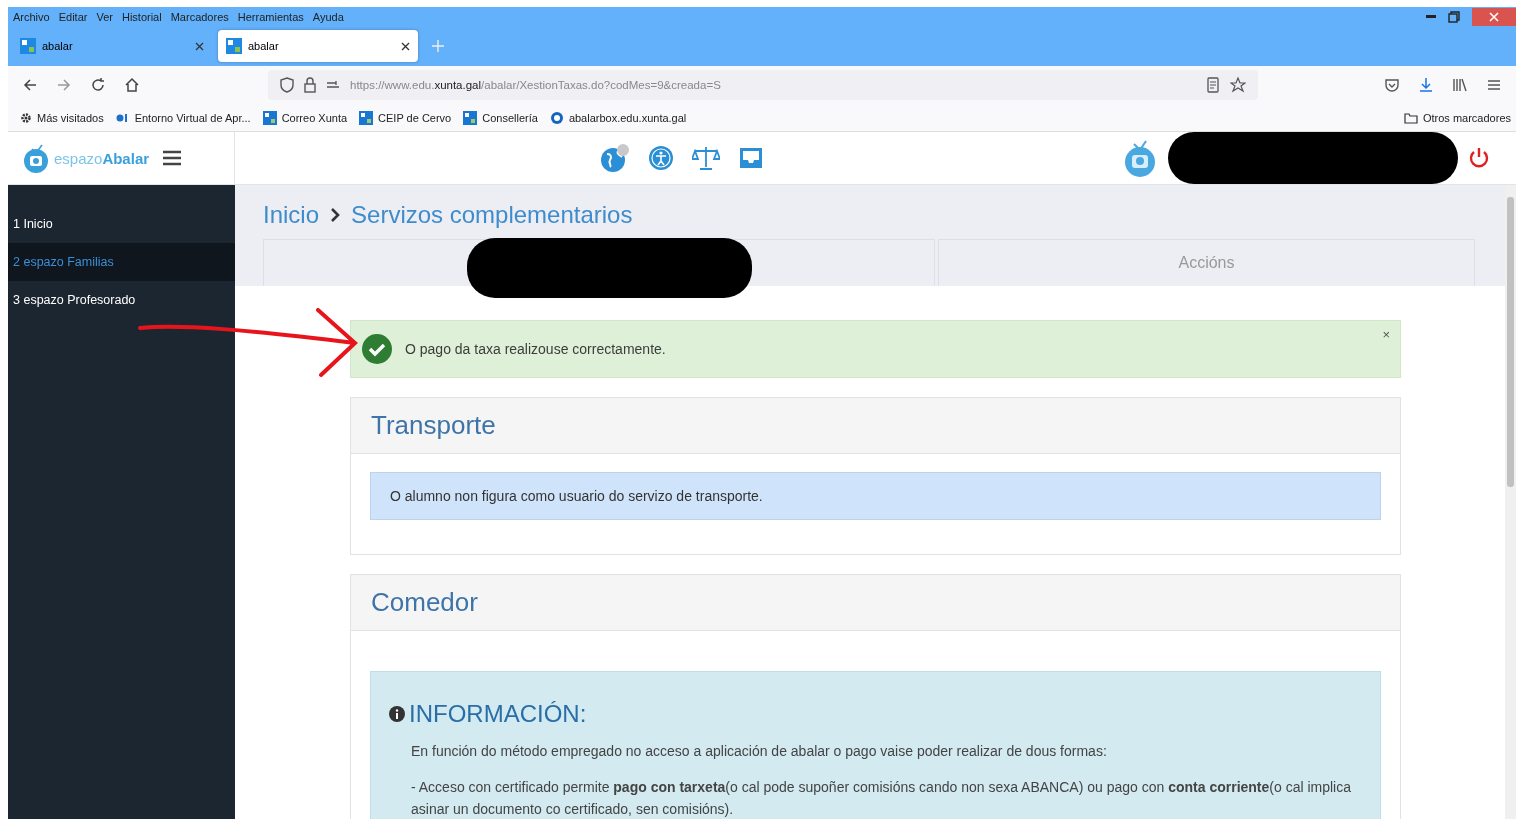  I want to click on pocket-icon, so click(1392, 85).